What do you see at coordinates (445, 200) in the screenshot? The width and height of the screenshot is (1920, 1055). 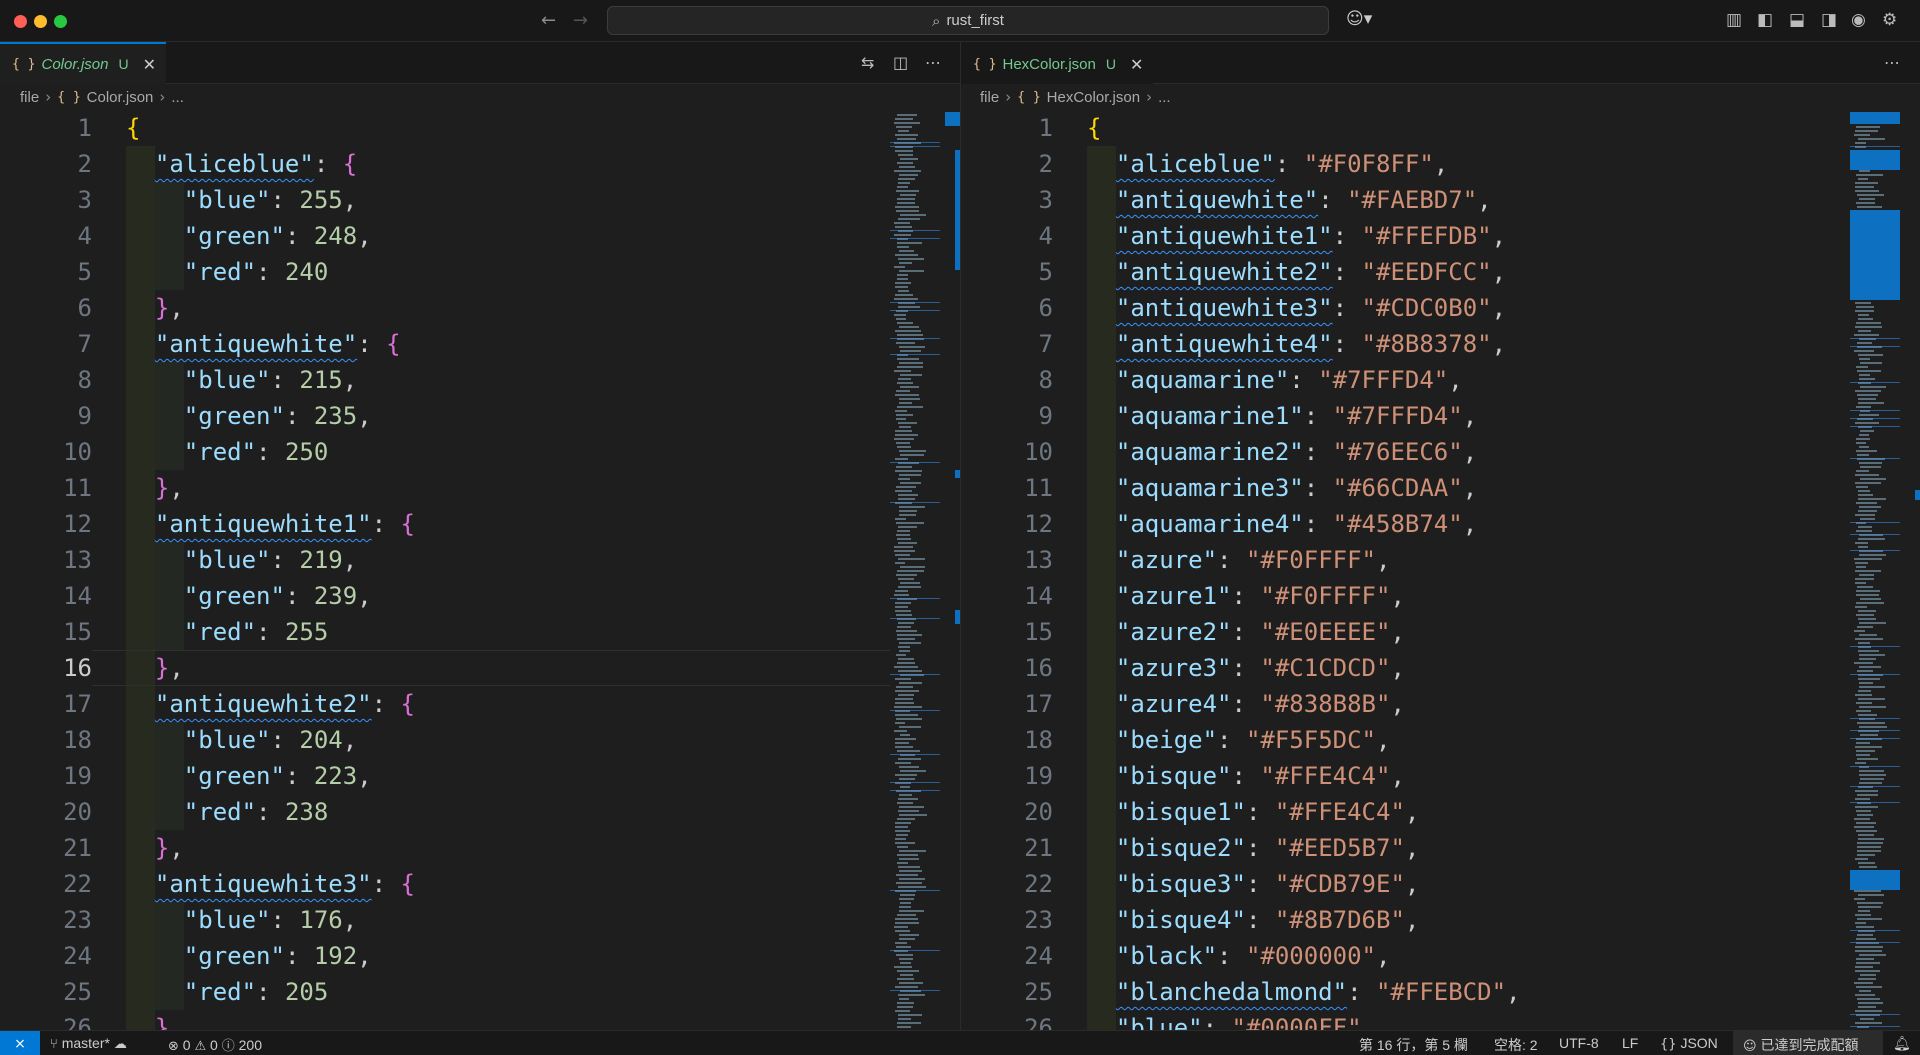 I see `code-line: 3 "blue": 255,` at bounding box center [445, 200].